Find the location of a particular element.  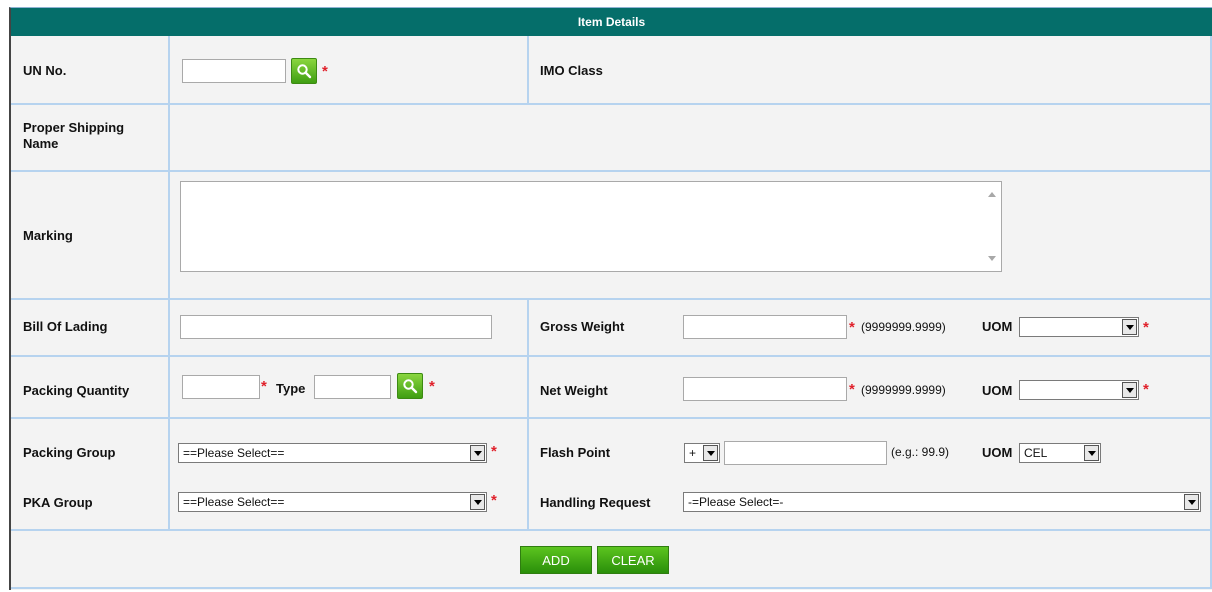

pka-group-label: PKA Group is located at coordinates (58, 502).